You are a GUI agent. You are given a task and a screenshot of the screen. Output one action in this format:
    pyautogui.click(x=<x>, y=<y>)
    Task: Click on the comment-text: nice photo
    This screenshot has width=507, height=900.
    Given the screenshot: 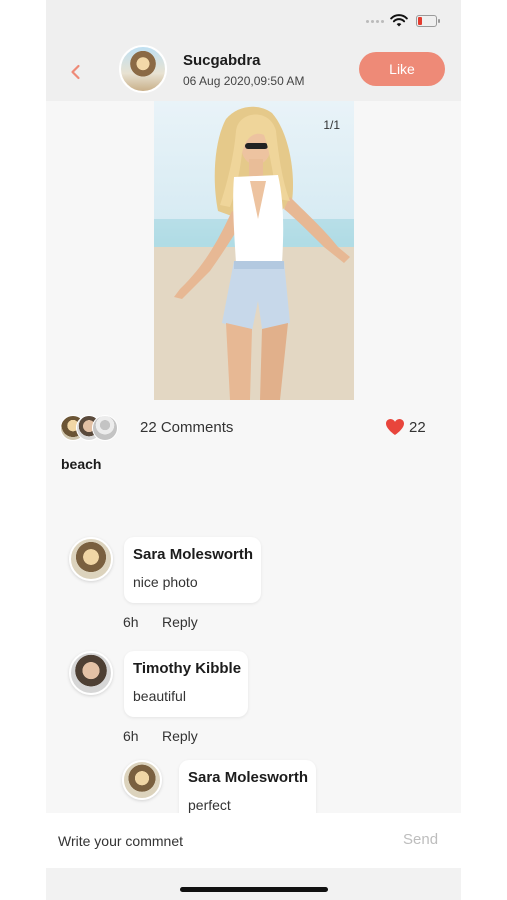 What is the action you would take?
    pyautogui.click(x=165, y=582)
    